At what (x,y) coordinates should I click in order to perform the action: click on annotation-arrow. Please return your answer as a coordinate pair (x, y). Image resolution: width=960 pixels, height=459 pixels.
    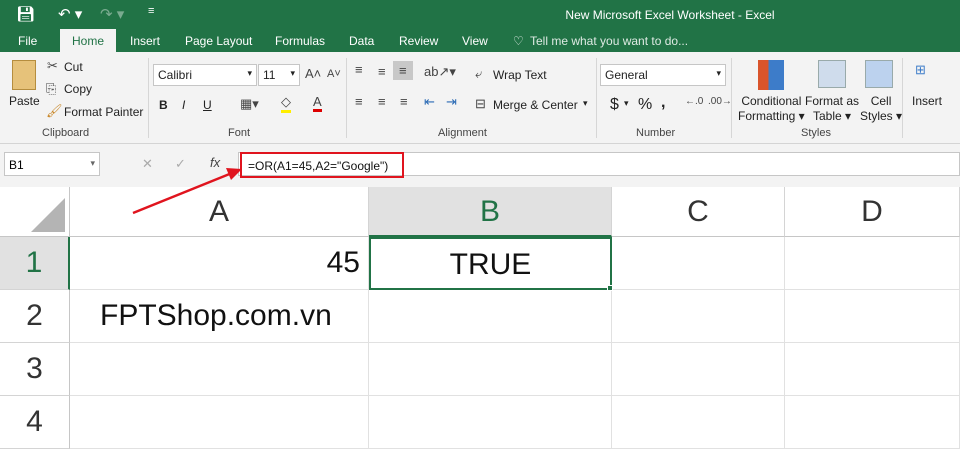
    Looking at the image, I should click on (187, 191).